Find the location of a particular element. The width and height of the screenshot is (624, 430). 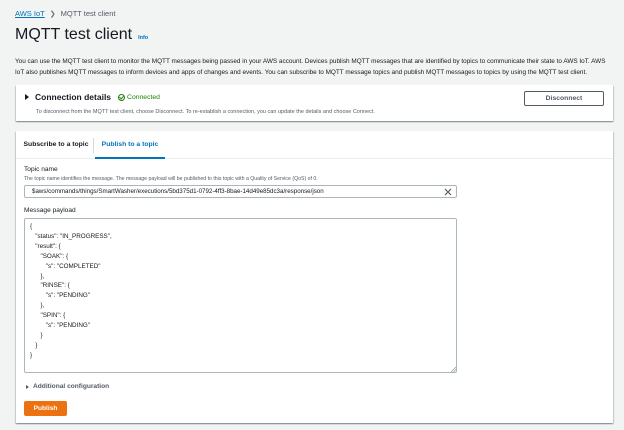

page-header: MQTT test client Info is located at coordinates (81, 35).